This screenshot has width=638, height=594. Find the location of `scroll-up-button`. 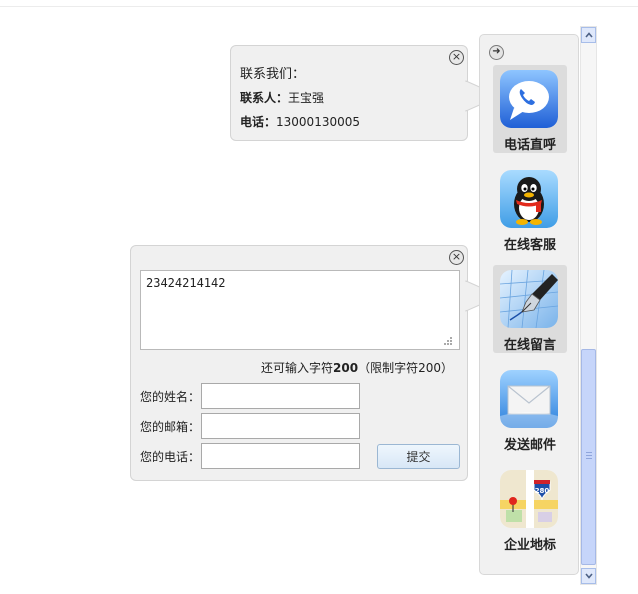

scroll-up-button is located at coordinates (588, 35).